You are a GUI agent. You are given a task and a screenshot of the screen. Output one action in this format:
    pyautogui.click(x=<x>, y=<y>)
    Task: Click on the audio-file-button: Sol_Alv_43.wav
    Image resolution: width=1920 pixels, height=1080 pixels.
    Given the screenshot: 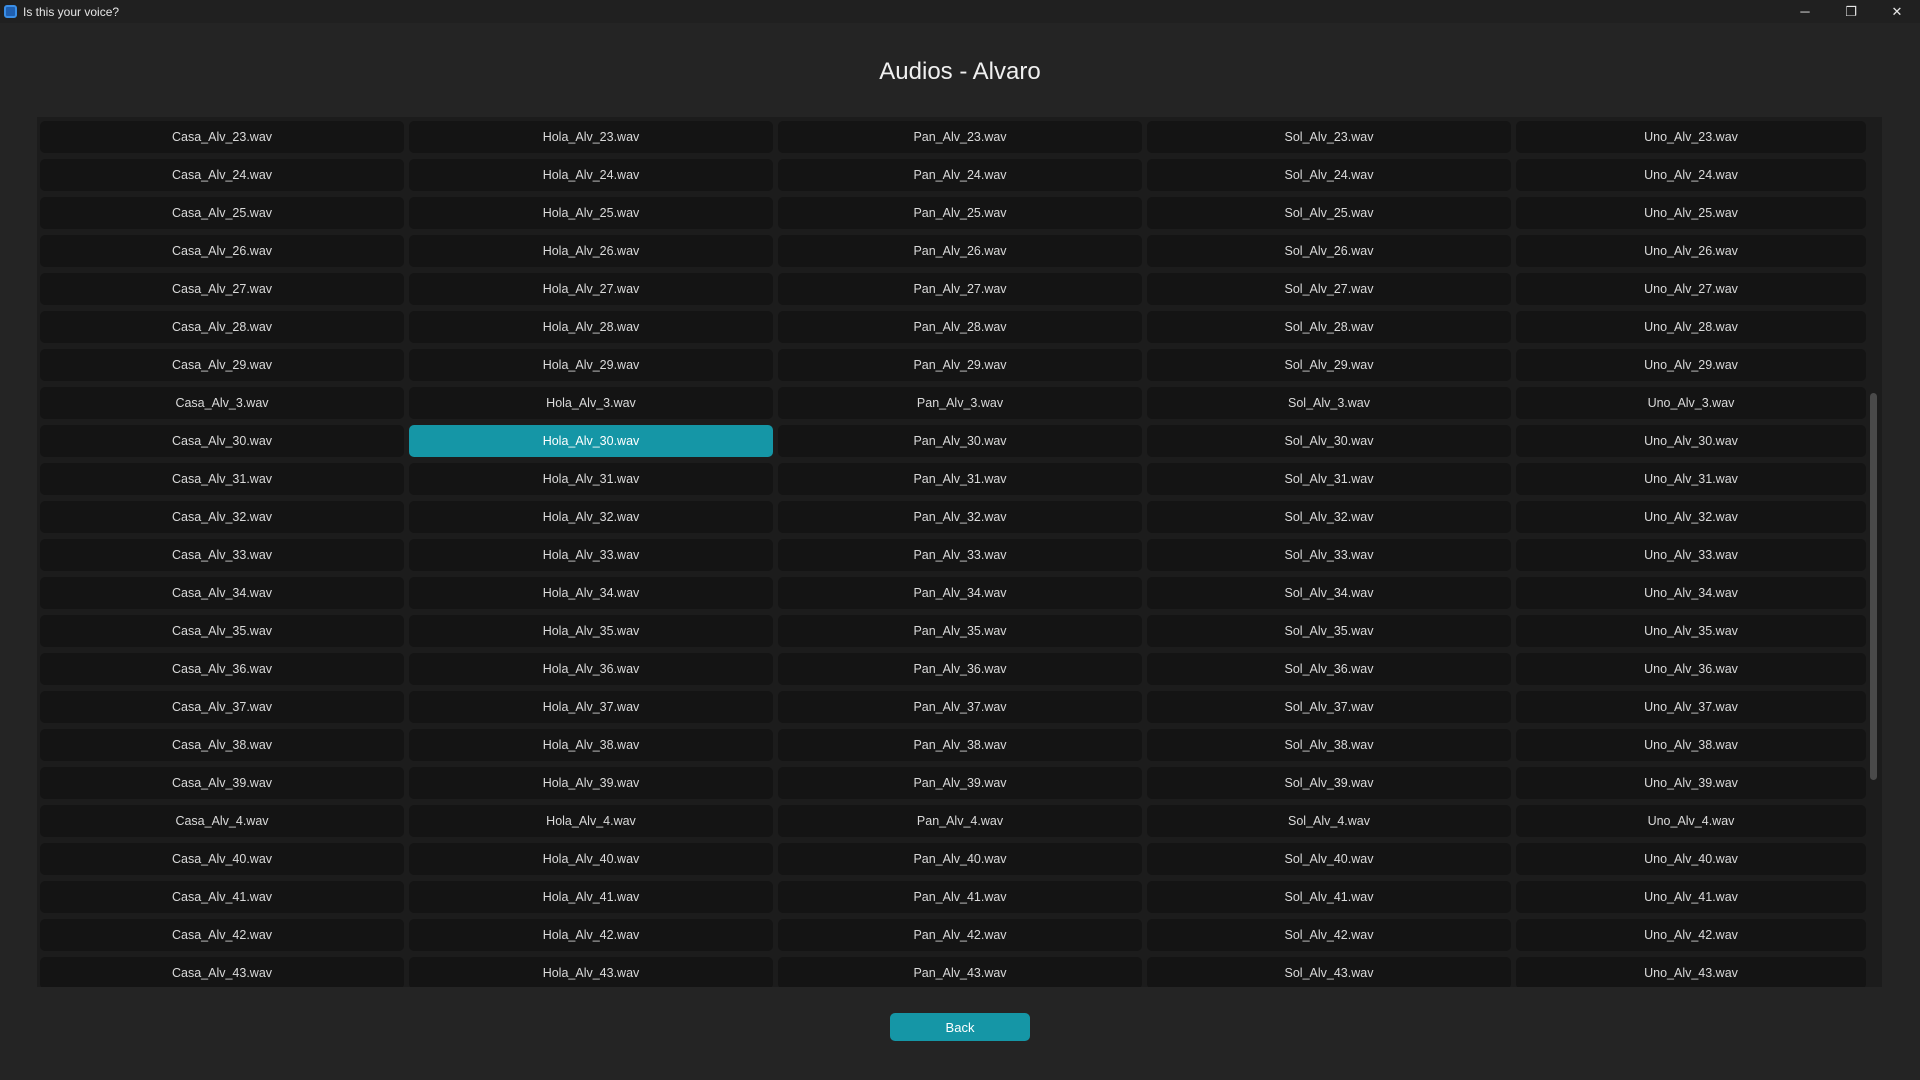 What is the action you would take?
    pyautogui.click(x=1329, y=972)
    